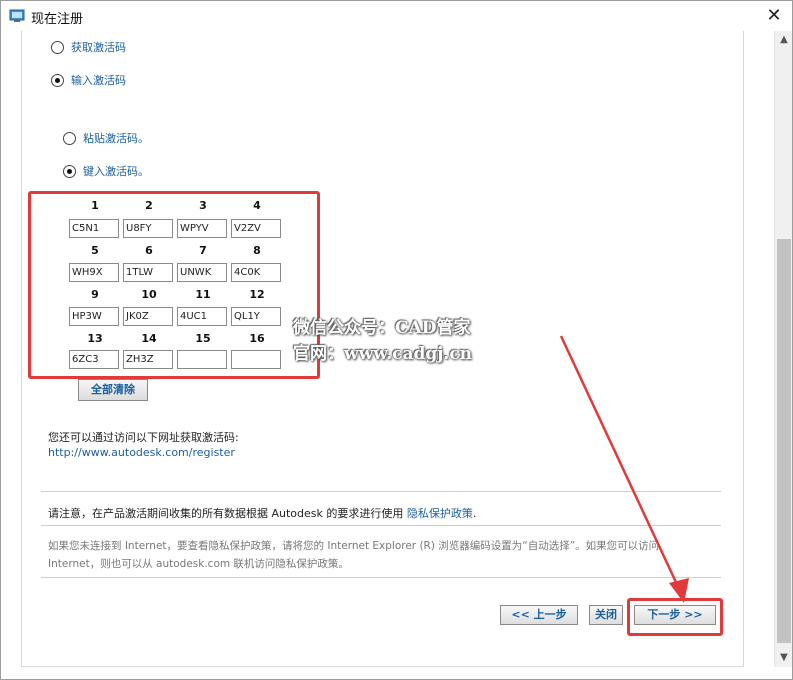 The width and height of the screenshot is (793, 680). What do you see at coordinates (396, 16) in the screenshot?
I see `title-bar: 现在注册 ✕` at bounding box center [396, 16].